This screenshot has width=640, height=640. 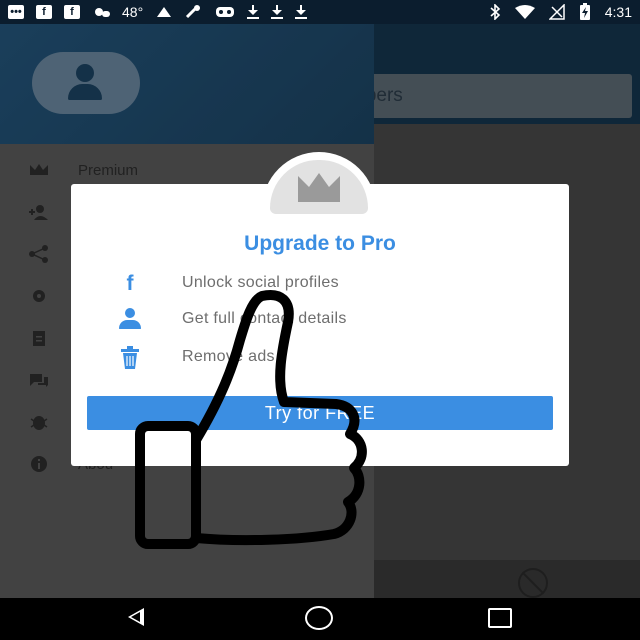 What do you see at coordinates (556, 12) in the screenshot?
I see `no-signal-icon` at bounding box center [556, 12].